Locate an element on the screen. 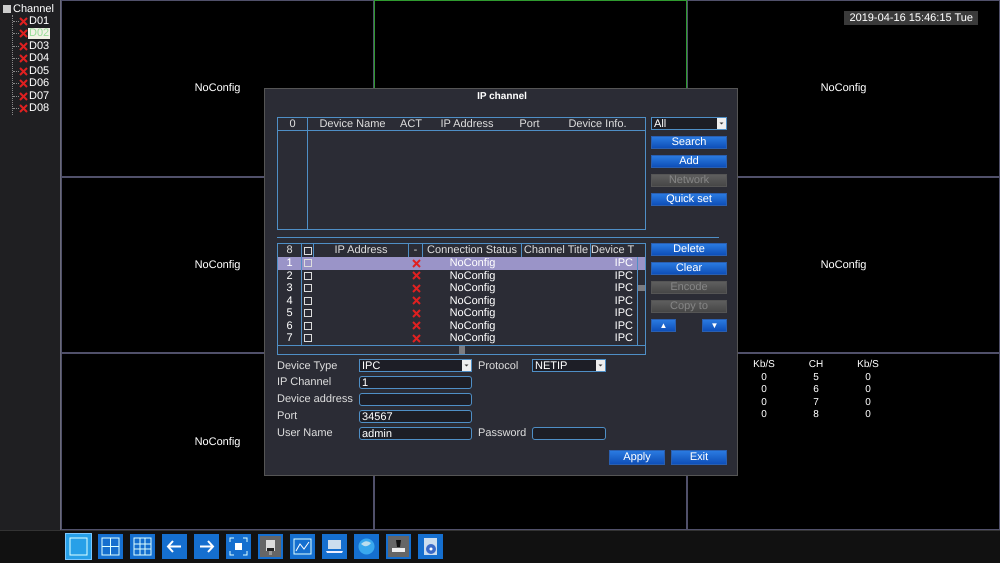  field-label: Device address is located at coordinates (315, 399).